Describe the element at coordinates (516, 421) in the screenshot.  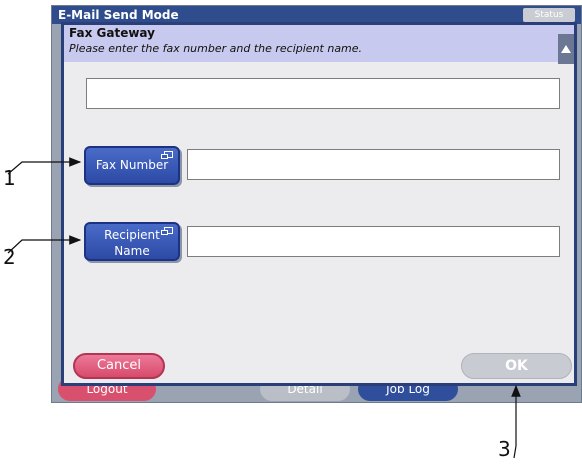
I see `callout-3-arrow` at that location.